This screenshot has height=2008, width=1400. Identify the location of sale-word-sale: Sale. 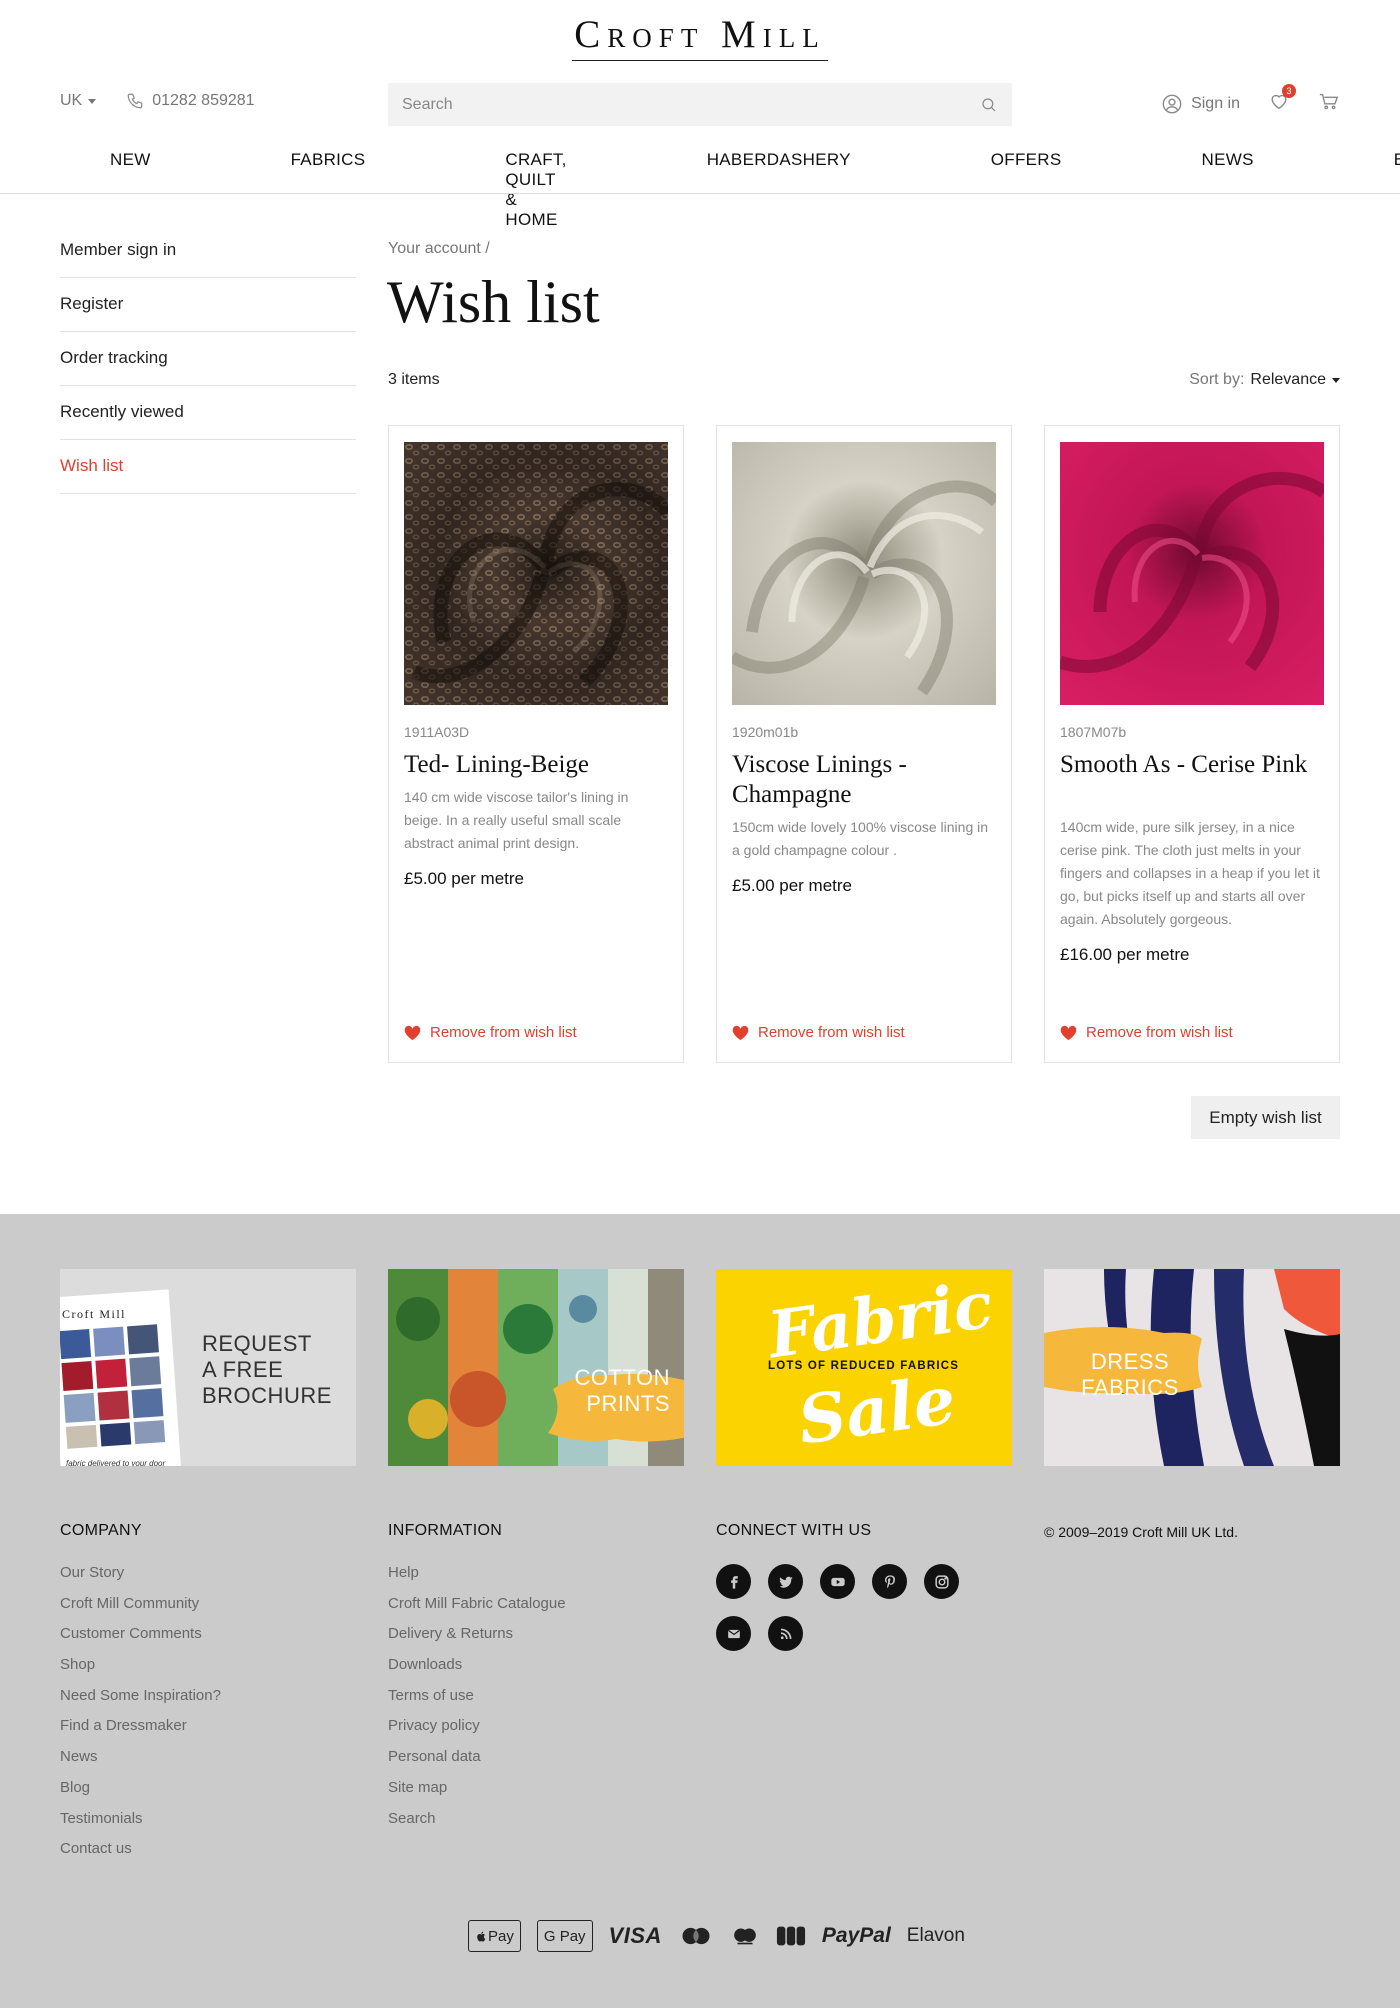
(877, 1410).